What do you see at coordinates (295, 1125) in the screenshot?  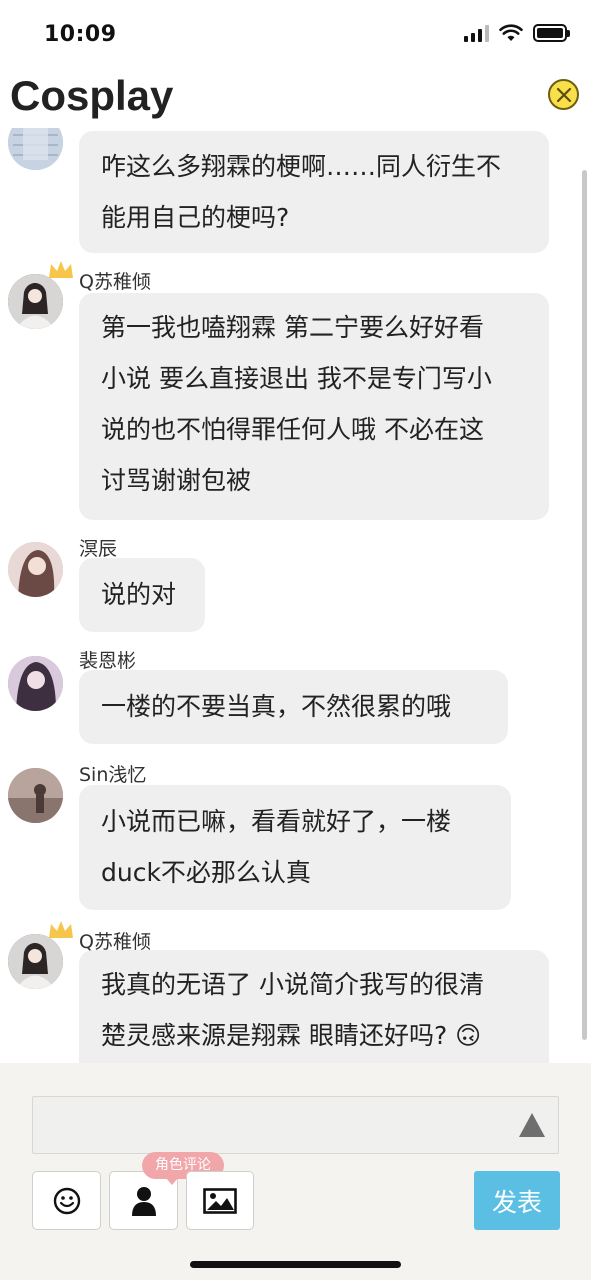 I see `comment-input` at bounding box center [295, 1125].